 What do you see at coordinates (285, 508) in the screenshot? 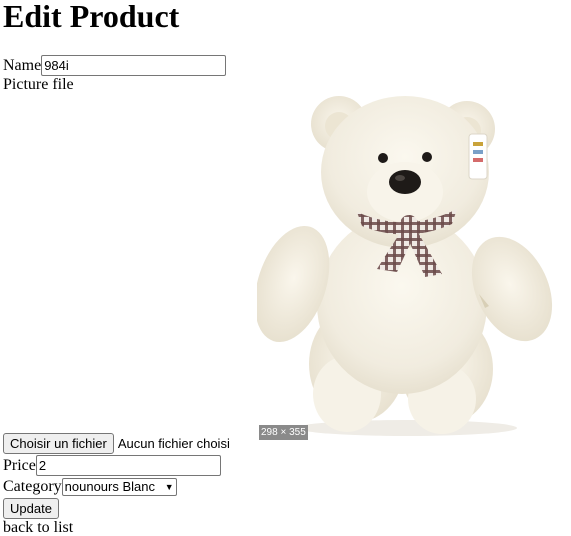
I see `update-row: Update` at bounding box center [285, 508].